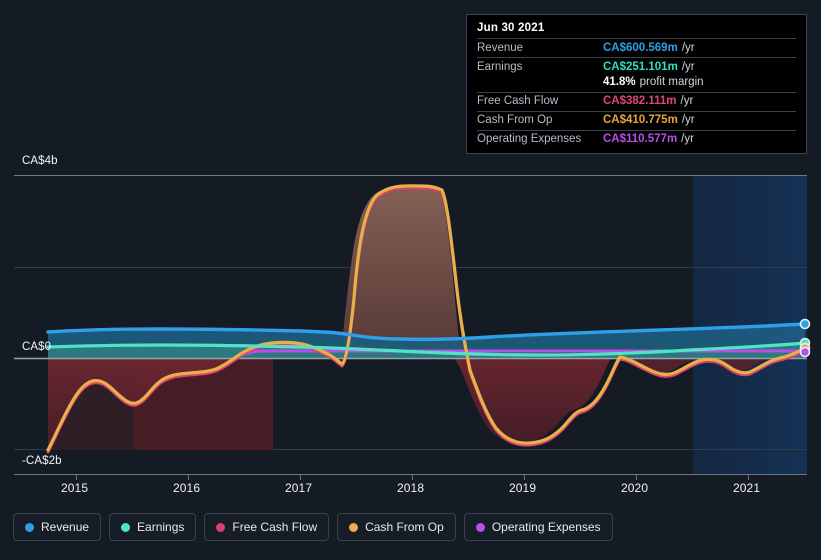 The height and width of the screenshot is (560, 821). I want to click on x-axis-label-2017: 2017, so click(299, 488).